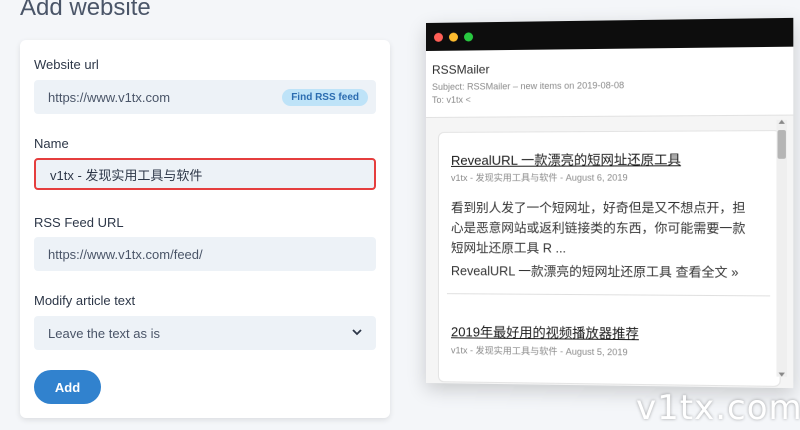 The height and width of the screenshot is (430, 800). What do you see at coordinates (545, 331) in the screenshot?
I see `article-title-link: 2019年最好用的视频播放器推荐` at bounding box center [545, 331].